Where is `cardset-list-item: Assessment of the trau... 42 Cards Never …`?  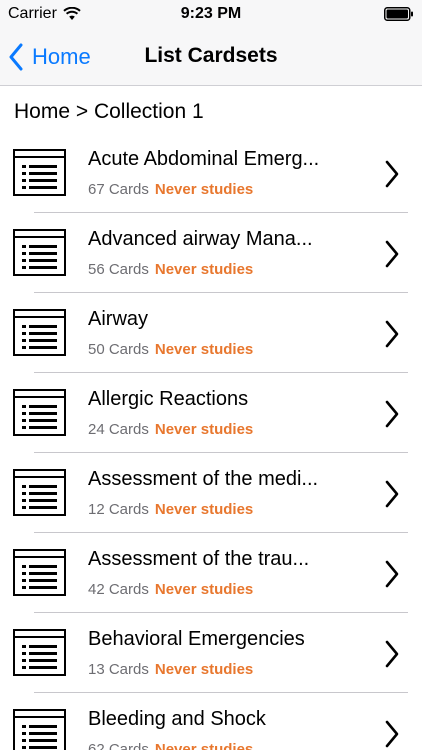
cardset-list-item: Assessment of the trau... 42 Cards Never … is located at coordinates (211, 573).